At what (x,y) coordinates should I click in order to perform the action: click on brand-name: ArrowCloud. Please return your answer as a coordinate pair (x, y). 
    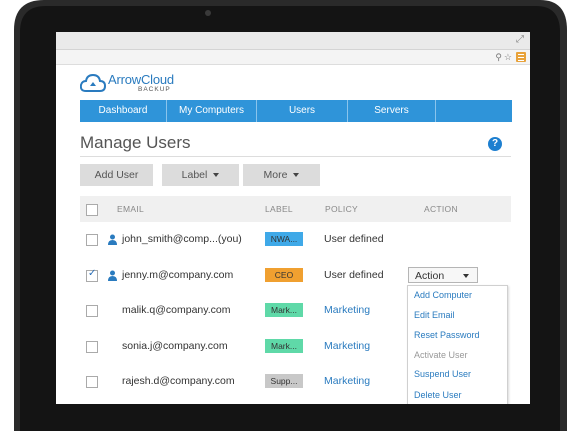
    Looking at the image, I should click on (141, 79).